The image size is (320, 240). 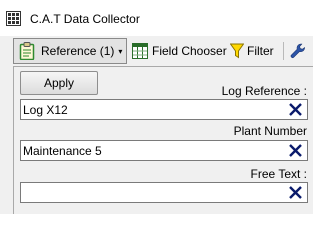 What do you see at coordinates (270, 131) in the screenshot?
I see `plant-number-label: Plant Number` at bounding box center [270, 131].